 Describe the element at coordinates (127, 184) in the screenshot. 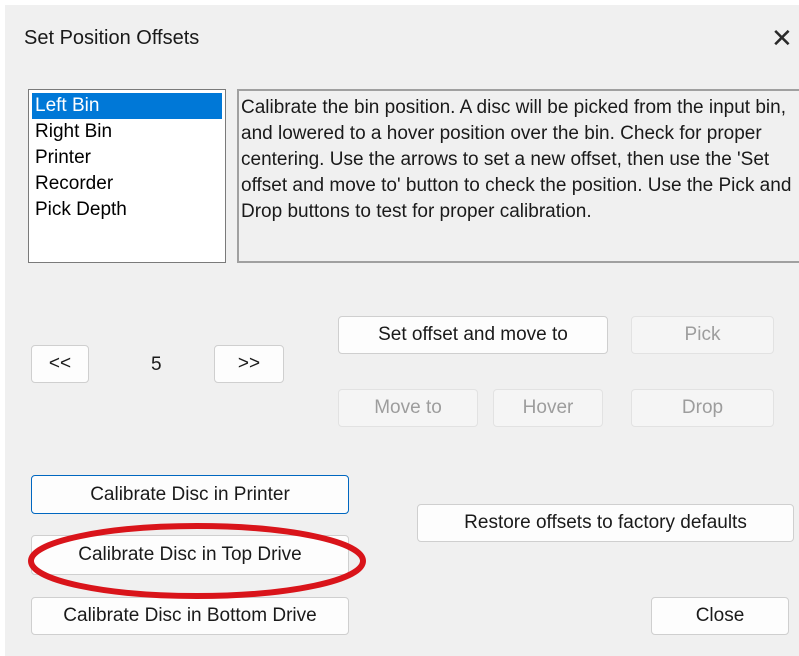

I see `list-item-recorder: Recorder` at that location.